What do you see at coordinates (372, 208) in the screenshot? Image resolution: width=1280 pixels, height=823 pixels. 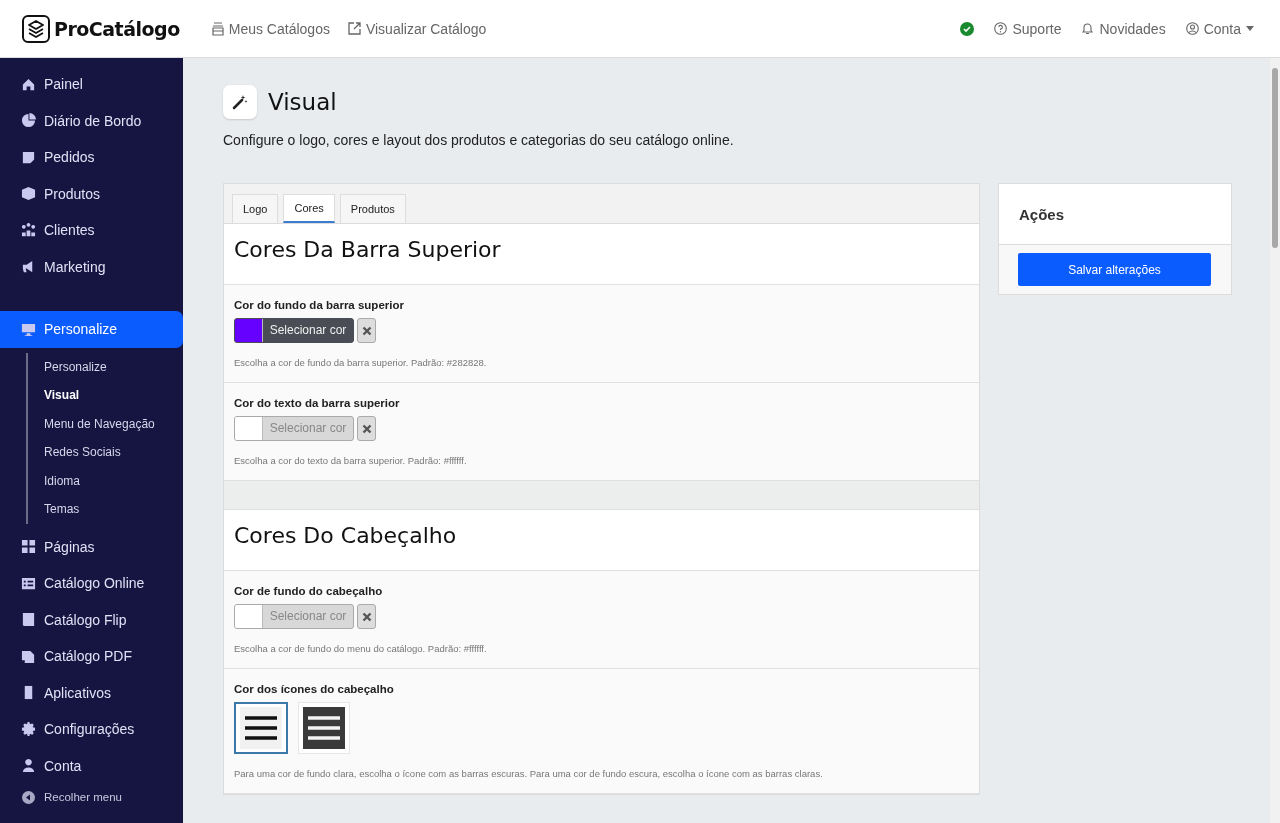 I see `tab: Produtos` at bounding box center [372, 208].